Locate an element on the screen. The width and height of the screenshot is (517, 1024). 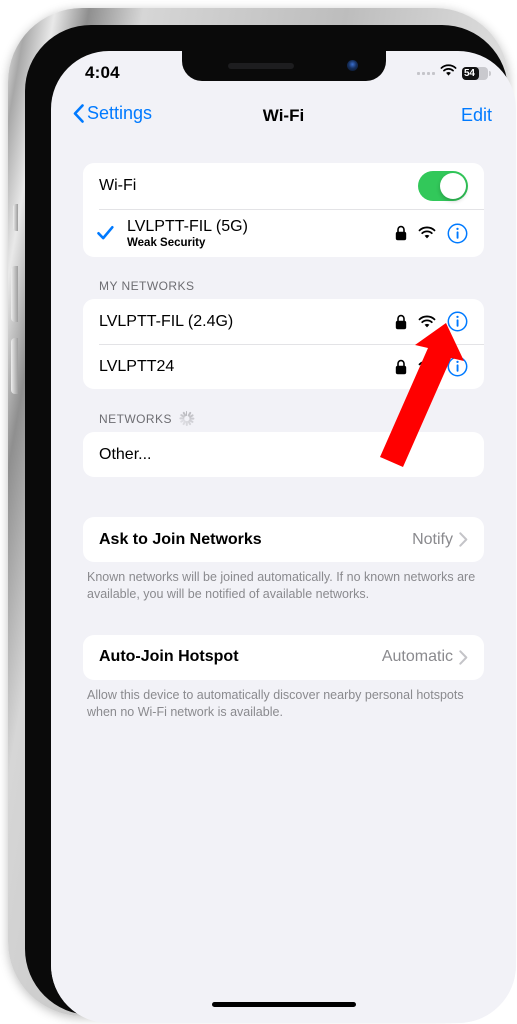
connected-network-icons is located at coordinates (431, 233).